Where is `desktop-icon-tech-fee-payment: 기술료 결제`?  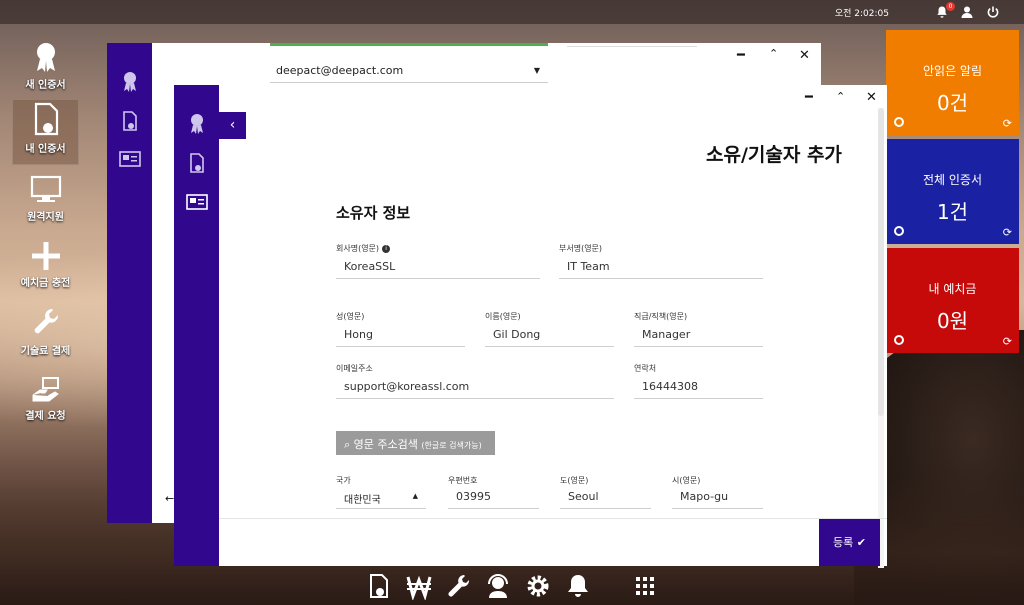
desktop-icon-tech-fee-payment: 기술료 결제 is located at coordinates (45, 337).